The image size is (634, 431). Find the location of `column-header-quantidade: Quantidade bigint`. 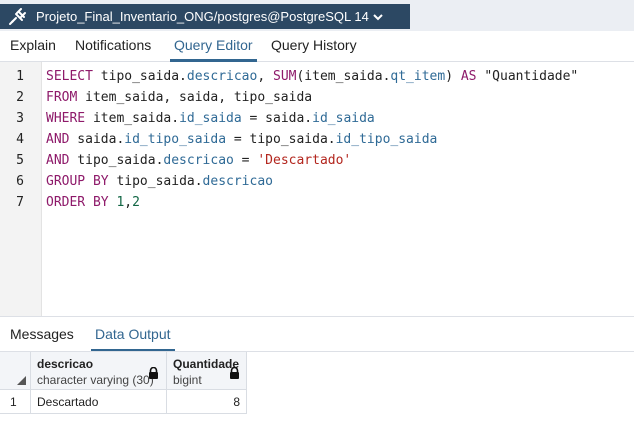

column-header-quantidade: Quantidade bigint is located at coordinates (207, 371).